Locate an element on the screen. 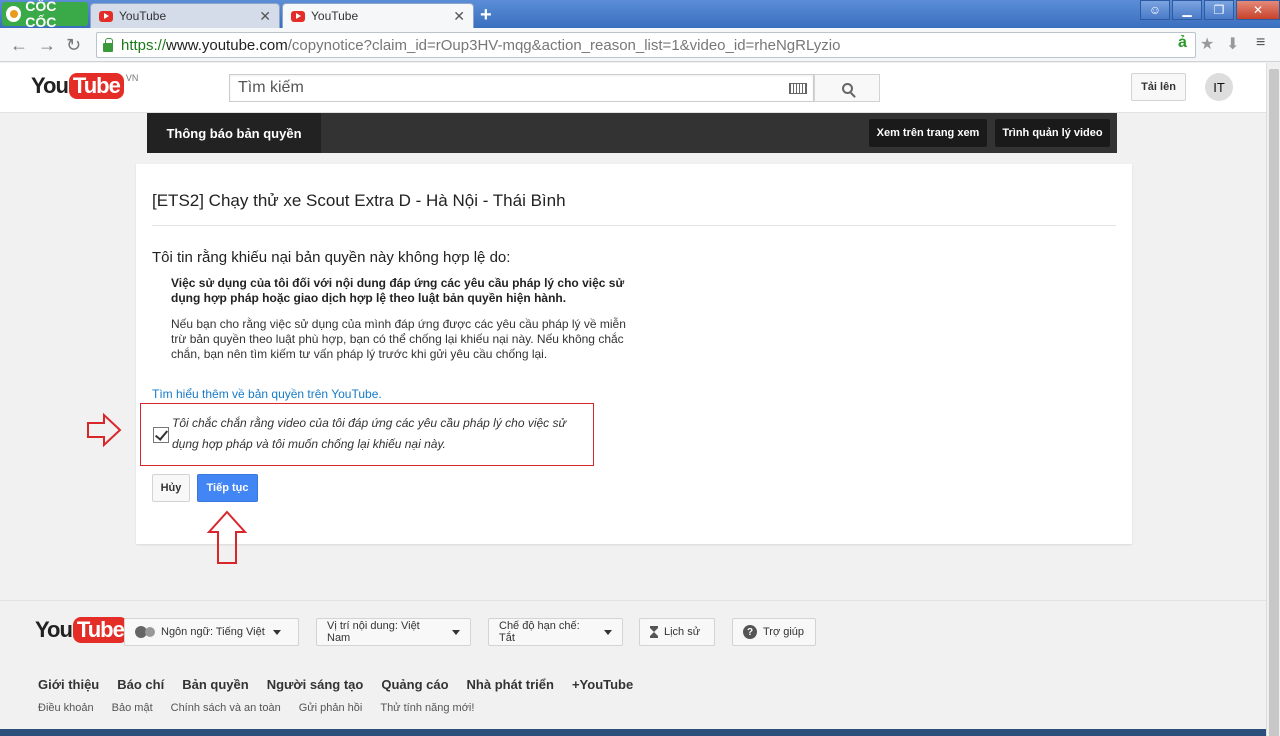 The width and height of the screenshot is (1280, 736). back-icon: ← is located at coordinates (19, 45).